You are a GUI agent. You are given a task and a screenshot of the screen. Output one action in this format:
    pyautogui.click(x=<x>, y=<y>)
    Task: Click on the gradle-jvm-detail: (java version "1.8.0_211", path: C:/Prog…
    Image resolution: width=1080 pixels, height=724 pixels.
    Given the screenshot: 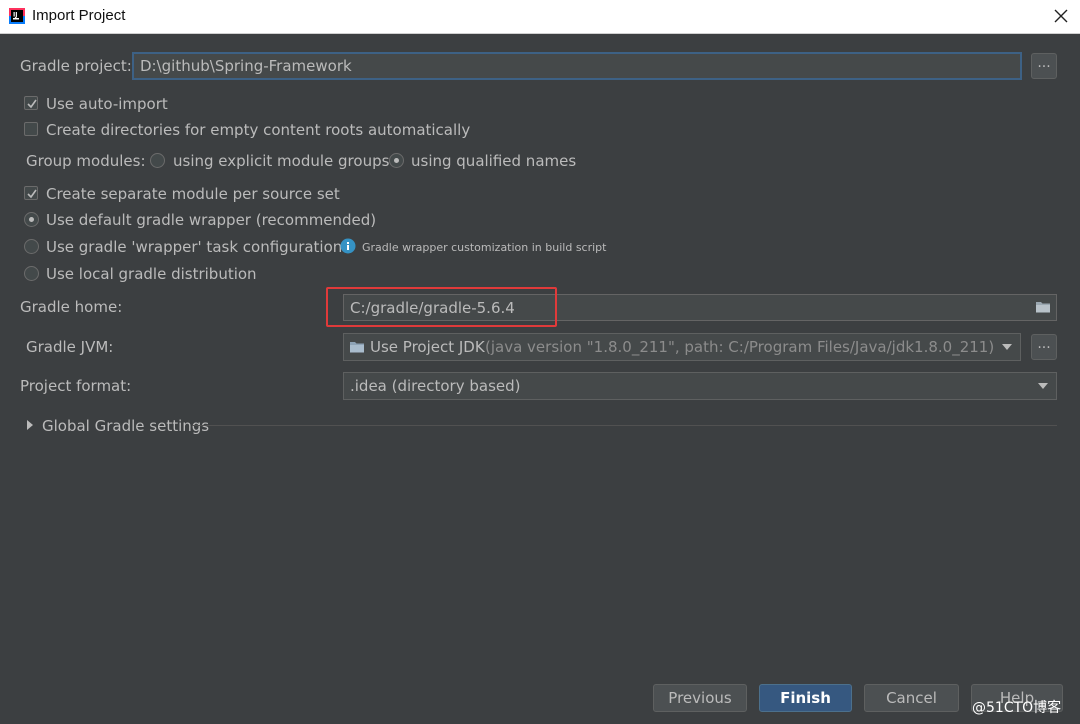 What is the action you would take?
    pyautogui.click(x=740, y=347)
    